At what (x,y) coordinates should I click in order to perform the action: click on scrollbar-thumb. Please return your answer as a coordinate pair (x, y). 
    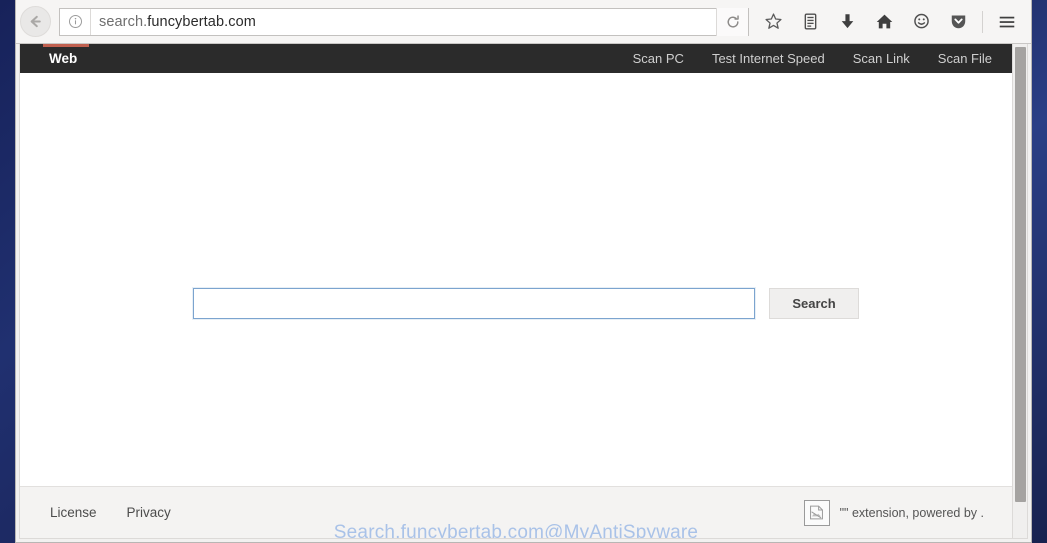
    Looking at the image, I should click on (1020, 274).